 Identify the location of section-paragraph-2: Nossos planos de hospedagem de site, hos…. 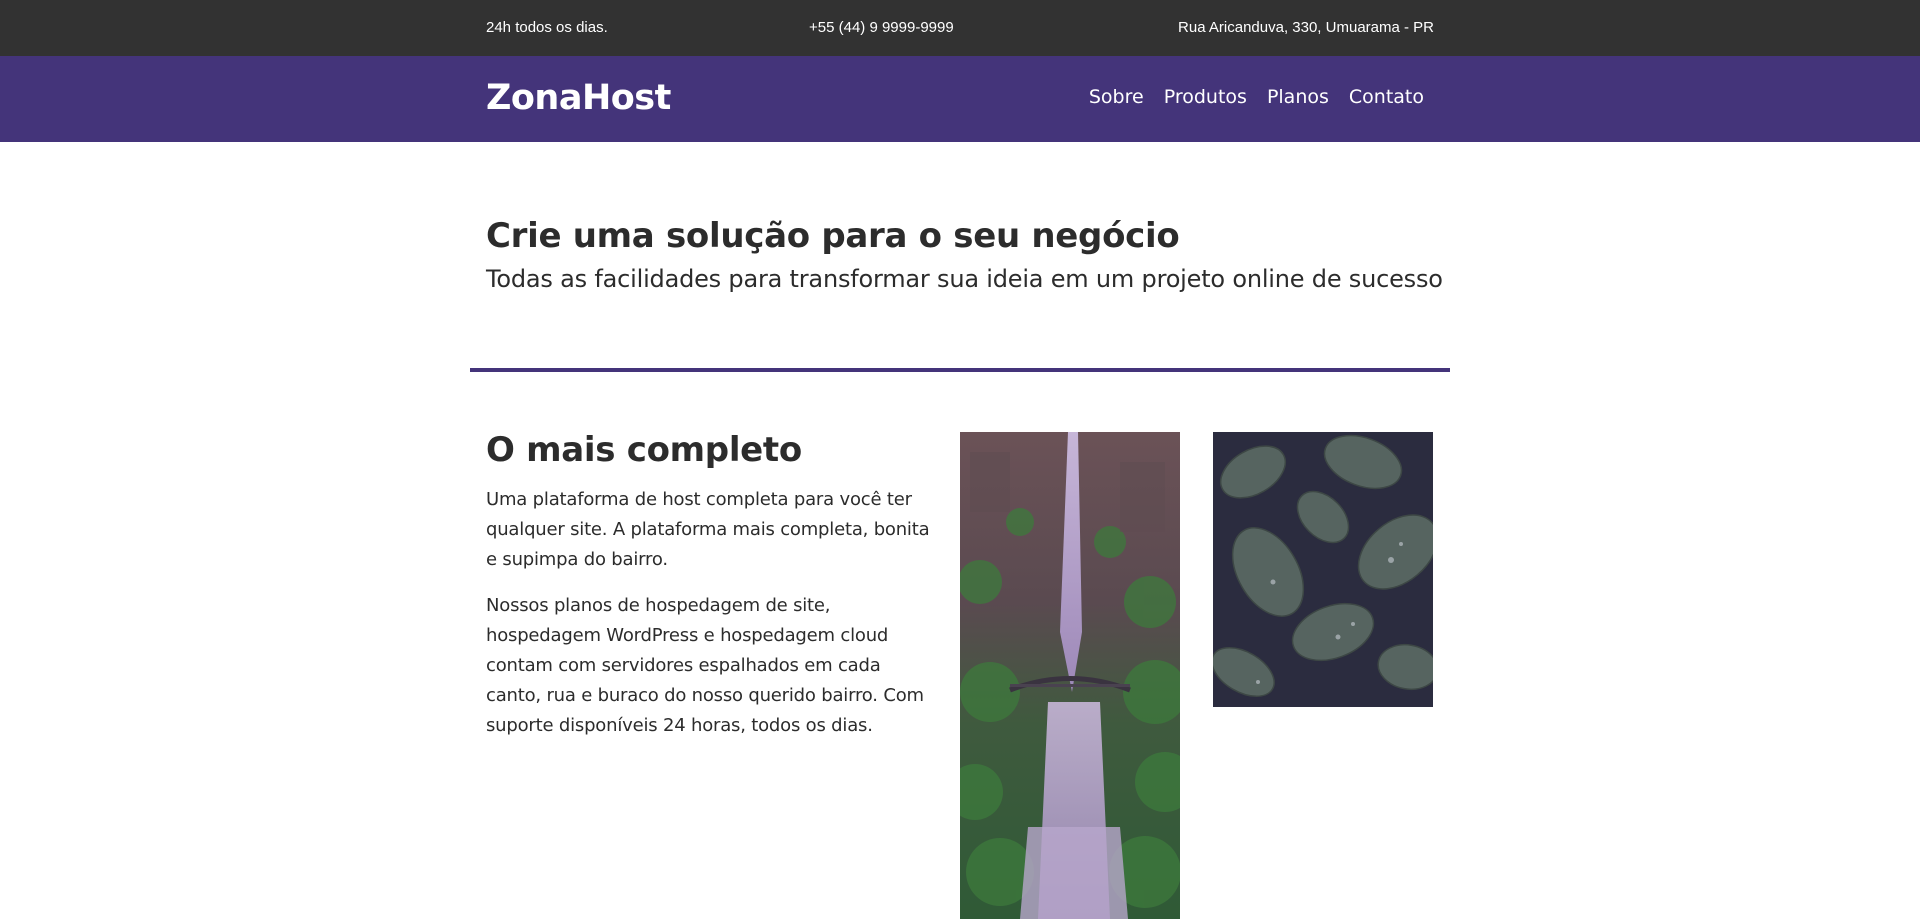
(705, 665).